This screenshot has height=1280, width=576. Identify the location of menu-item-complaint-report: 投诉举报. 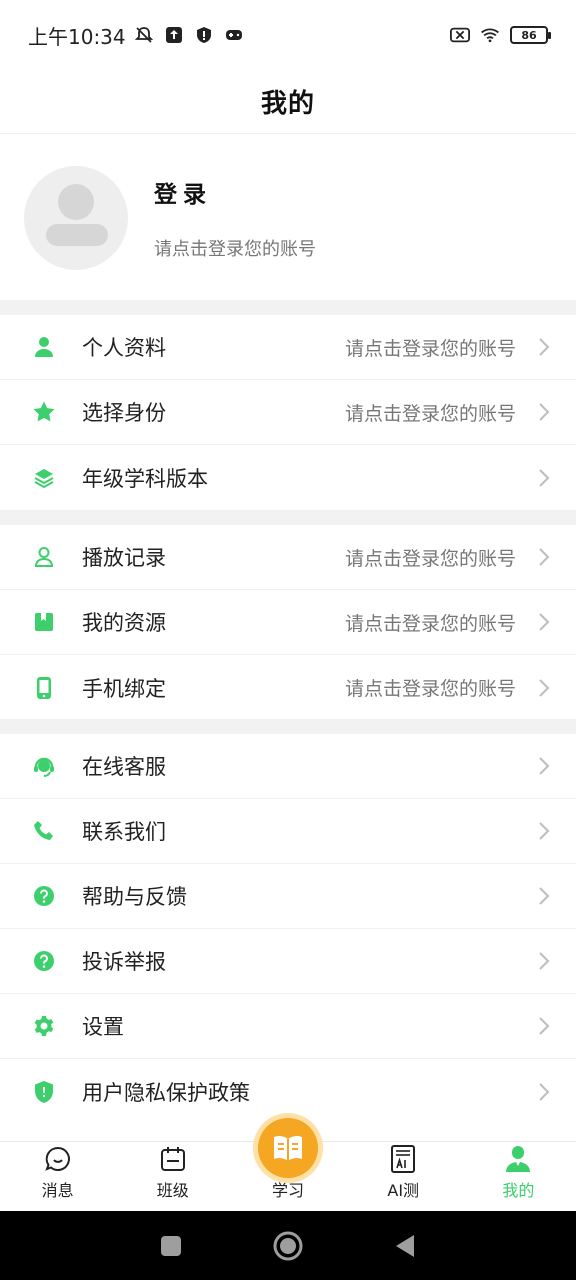
(288, 961).